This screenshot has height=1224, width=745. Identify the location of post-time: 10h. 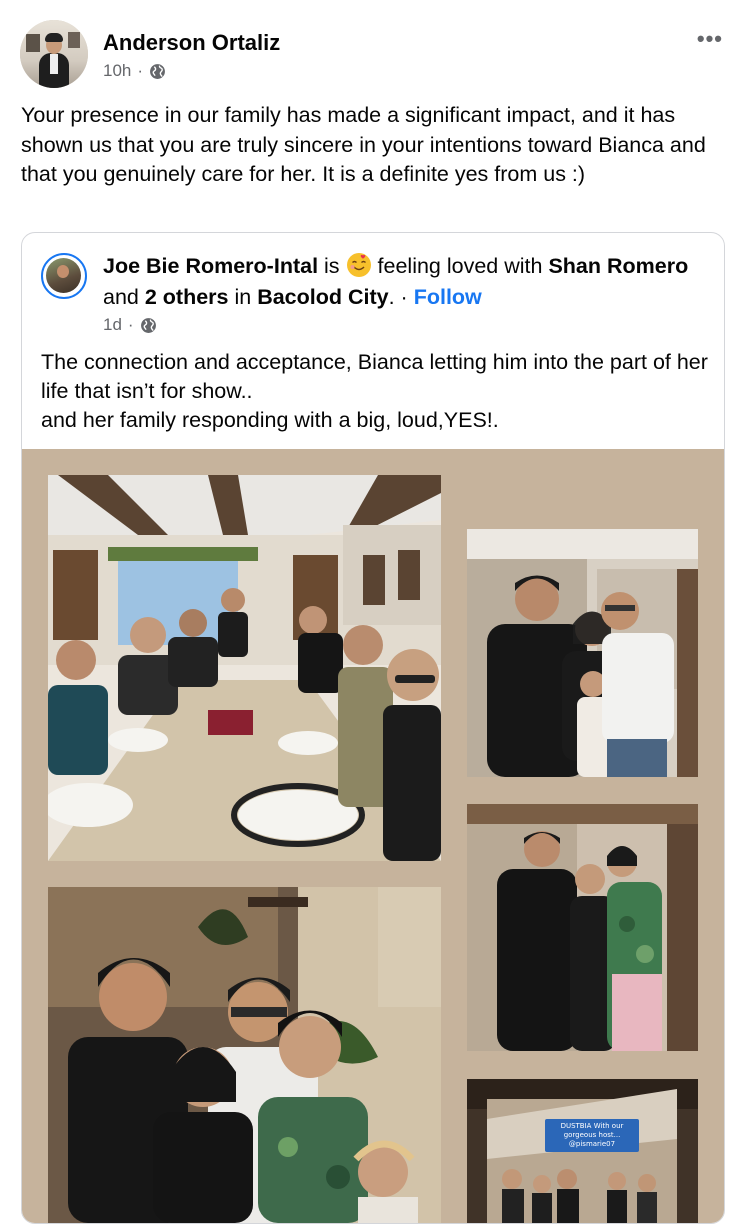
(117, 71).